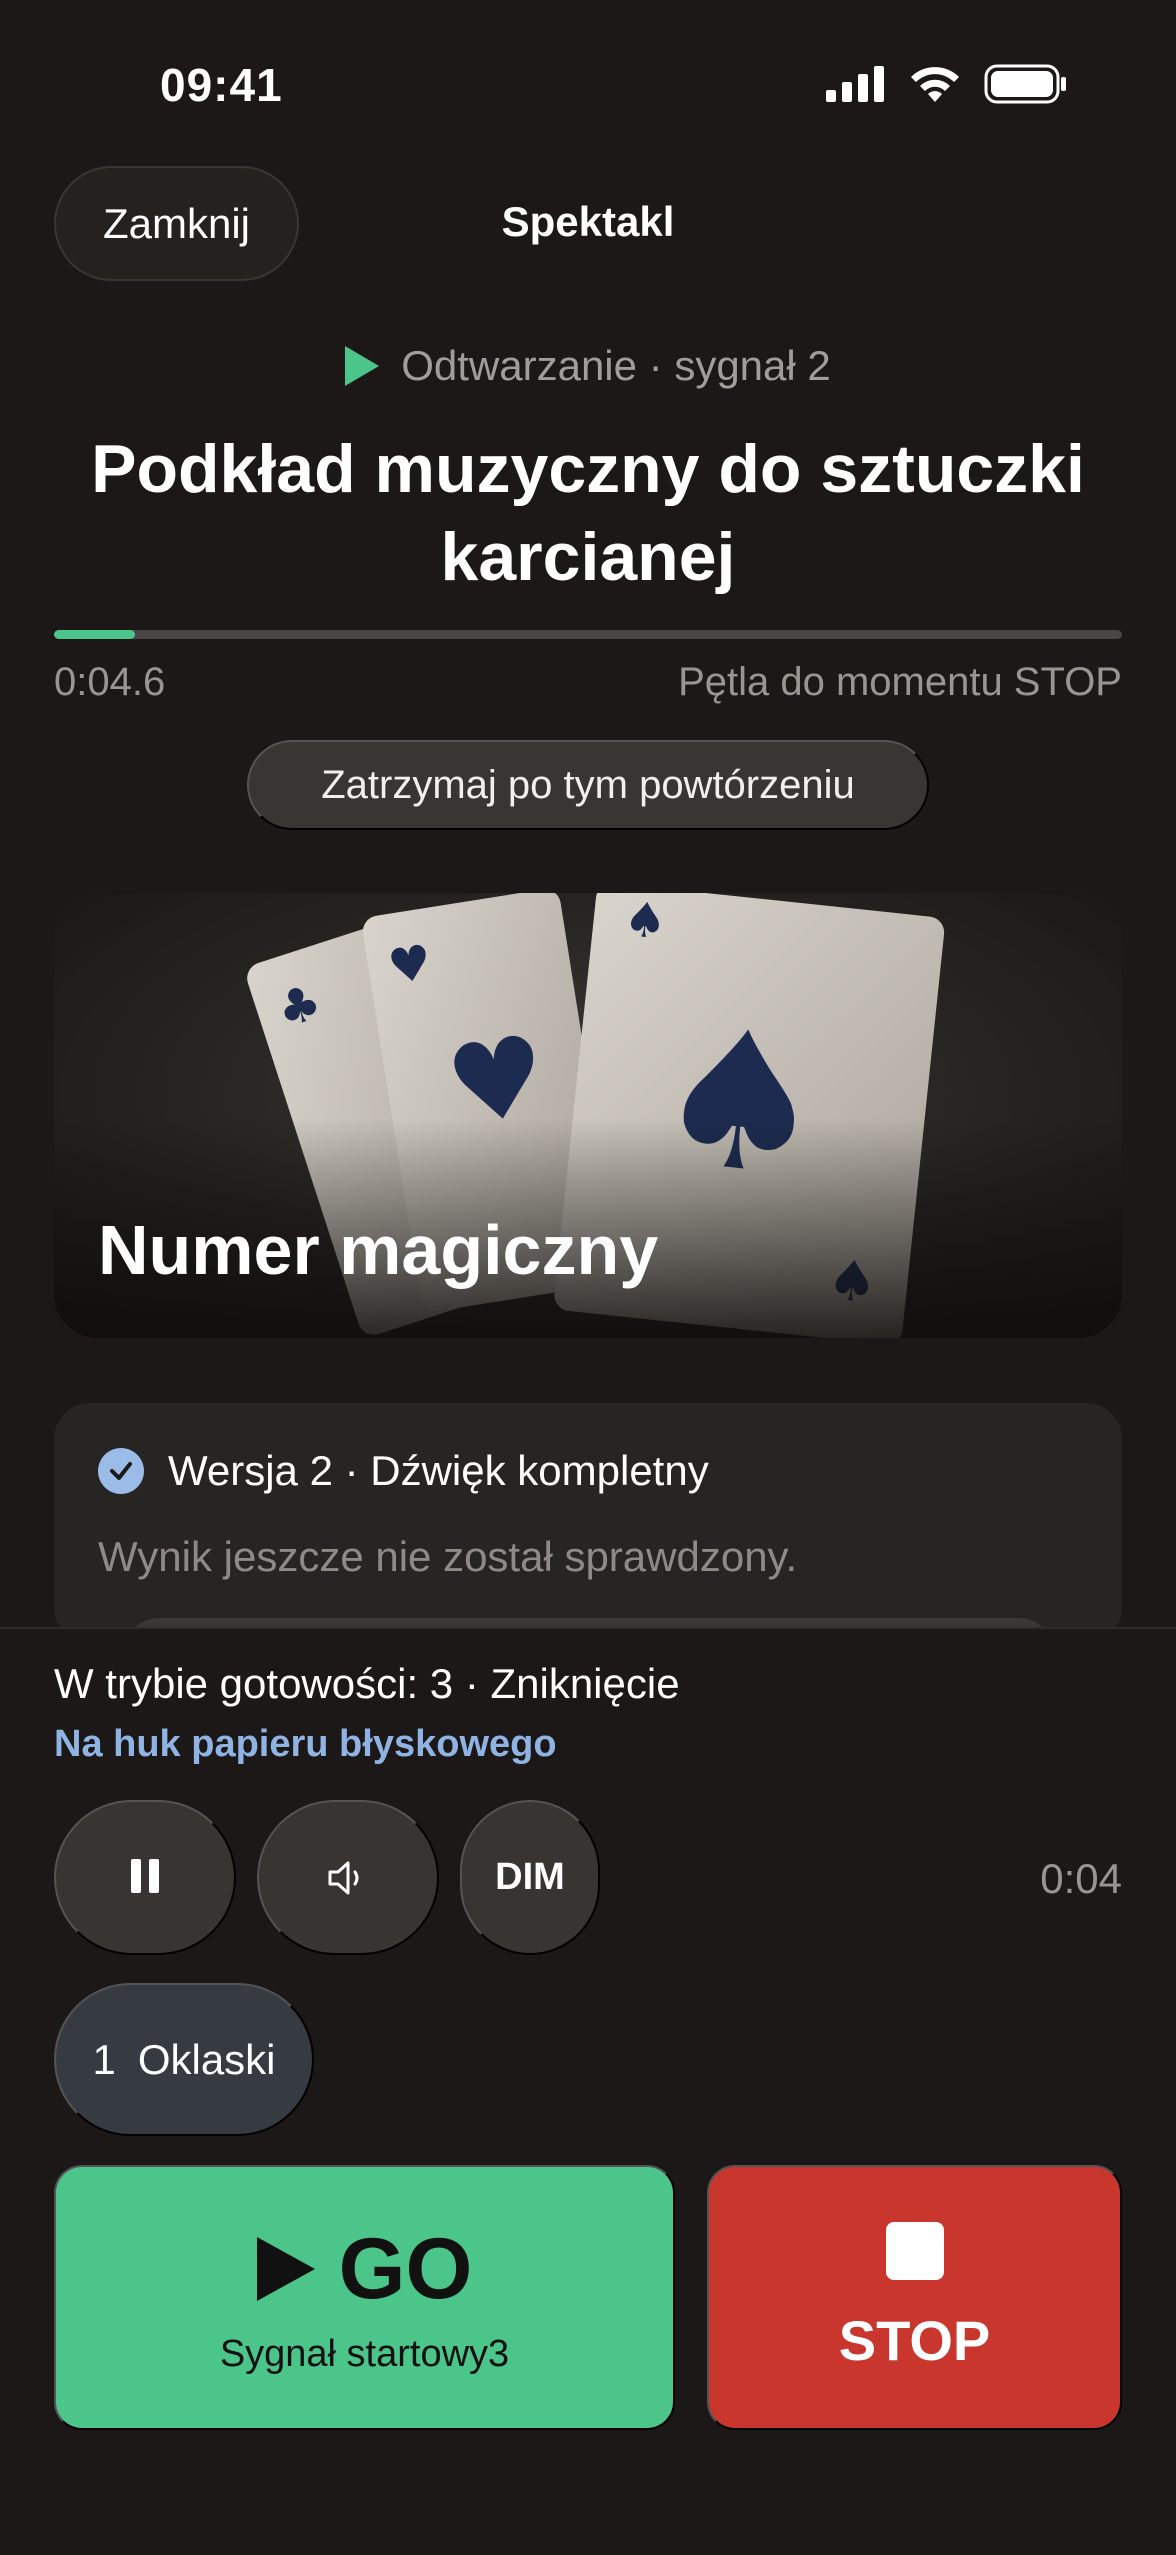 Image resolution: width=1176 pixels, height=2555 pixels. Describe the element at coordinates (616, 365) in the screenshot. I see `playback-status-text: Odtwarzanie · sygnał 2` at that location.